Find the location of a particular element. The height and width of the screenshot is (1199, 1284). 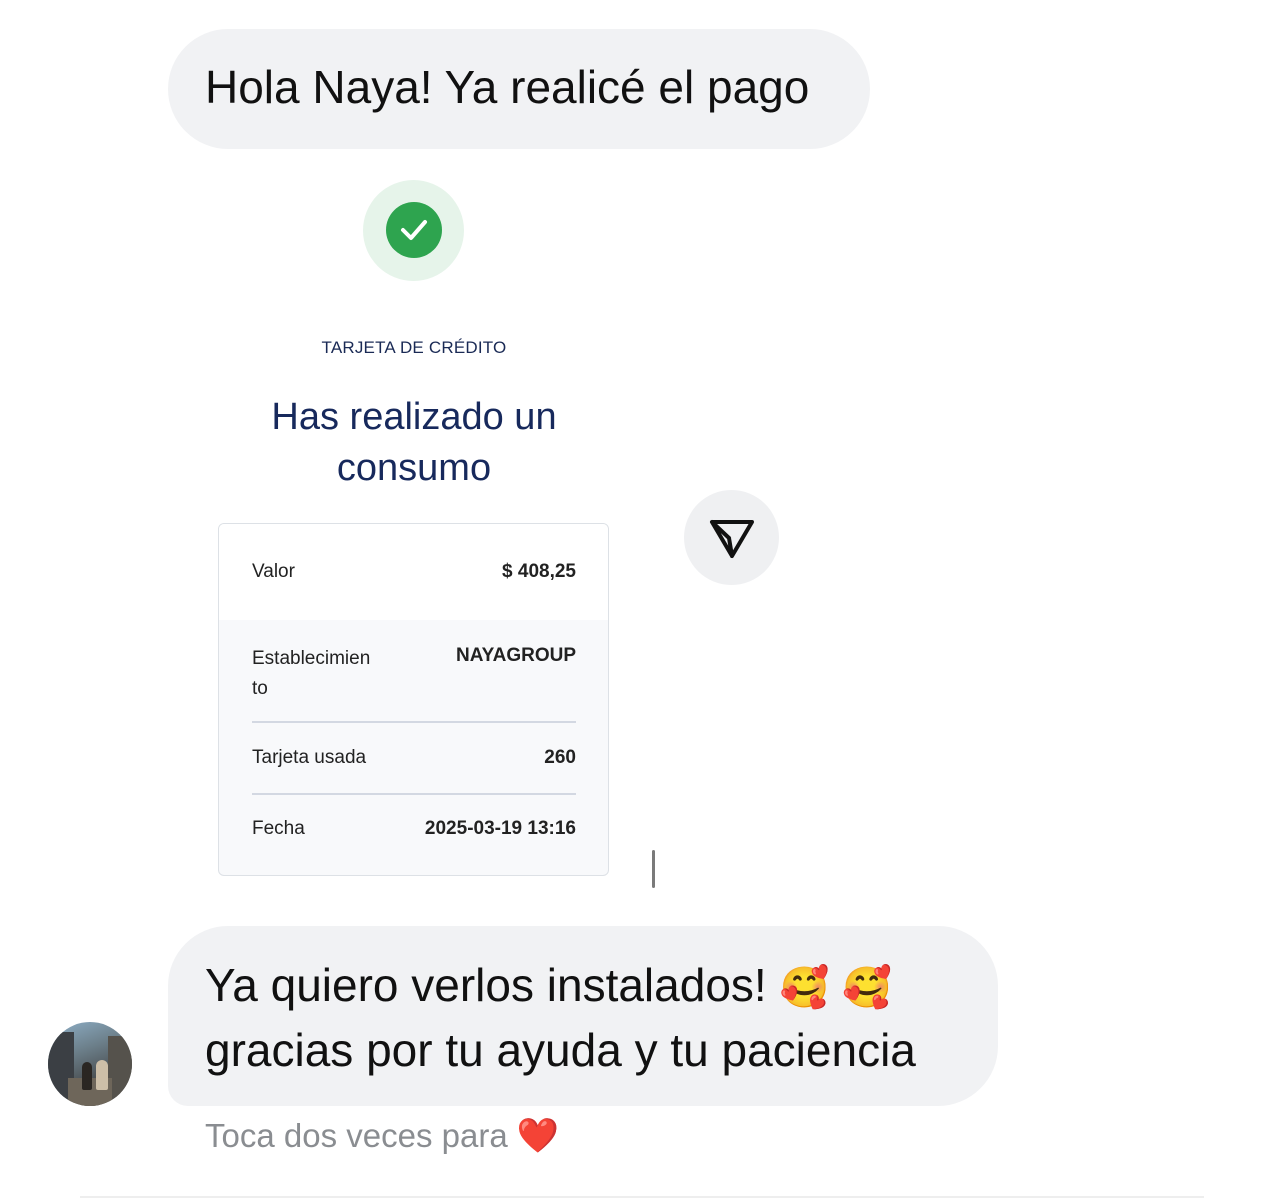

smiling-hearts-emoji: 🥰 🥰 is located at coordinates (835, 988).